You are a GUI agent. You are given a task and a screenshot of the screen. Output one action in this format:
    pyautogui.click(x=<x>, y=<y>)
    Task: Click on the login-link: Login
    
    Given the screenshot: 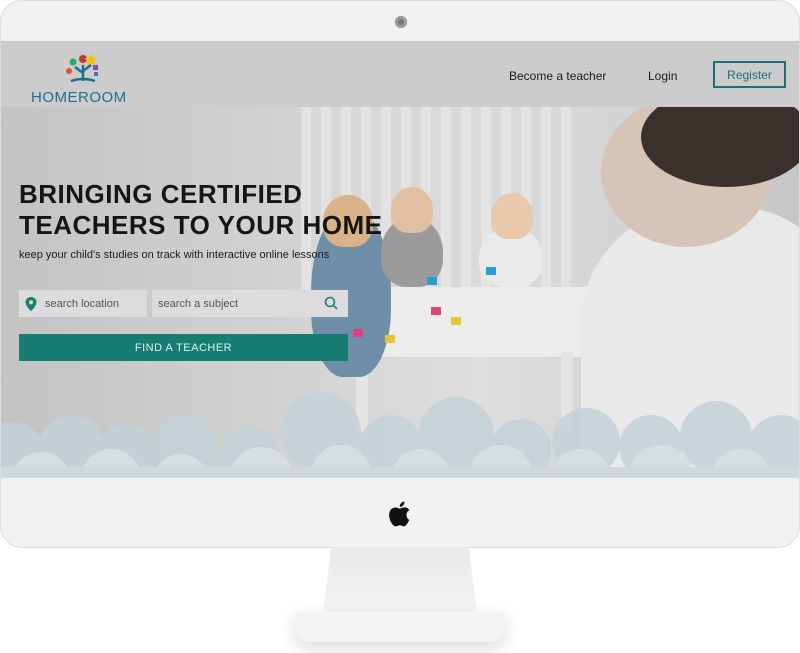 What is the action you would take?
    pyautogui.click(x=662, y=76)
    